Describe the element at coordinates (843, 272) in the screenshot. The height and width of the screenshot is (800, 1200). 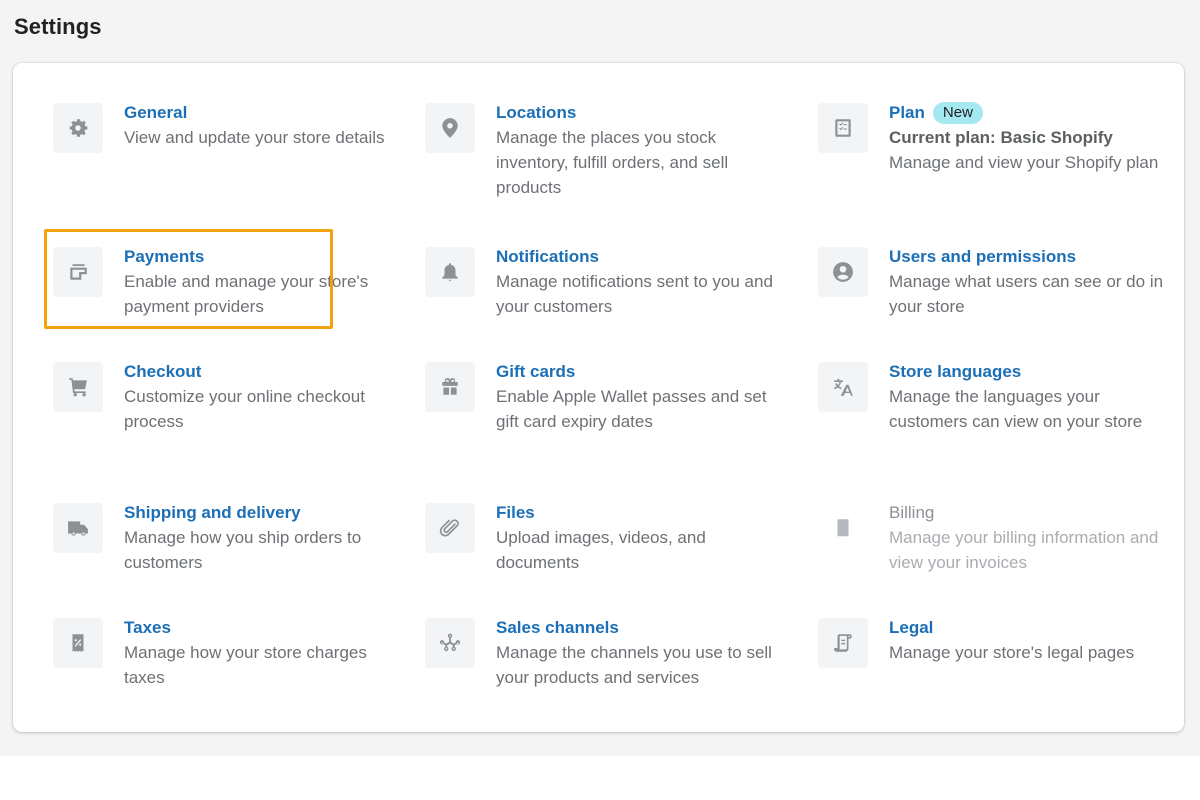
I see `user-circle-icon` at that location.